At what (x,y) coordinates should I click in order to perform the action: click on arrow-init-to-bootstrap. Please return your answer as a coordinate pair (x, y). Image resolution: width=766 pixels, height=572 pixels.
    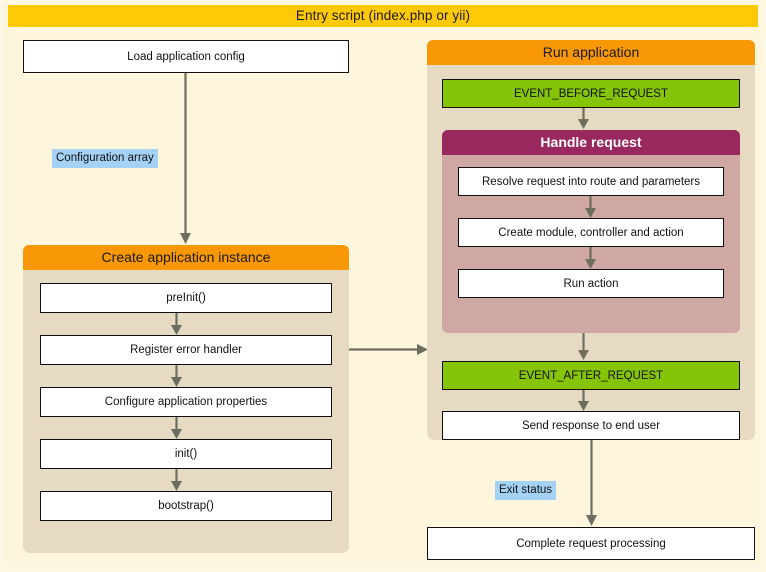
    Looking at the image, I should click on (176, 480).